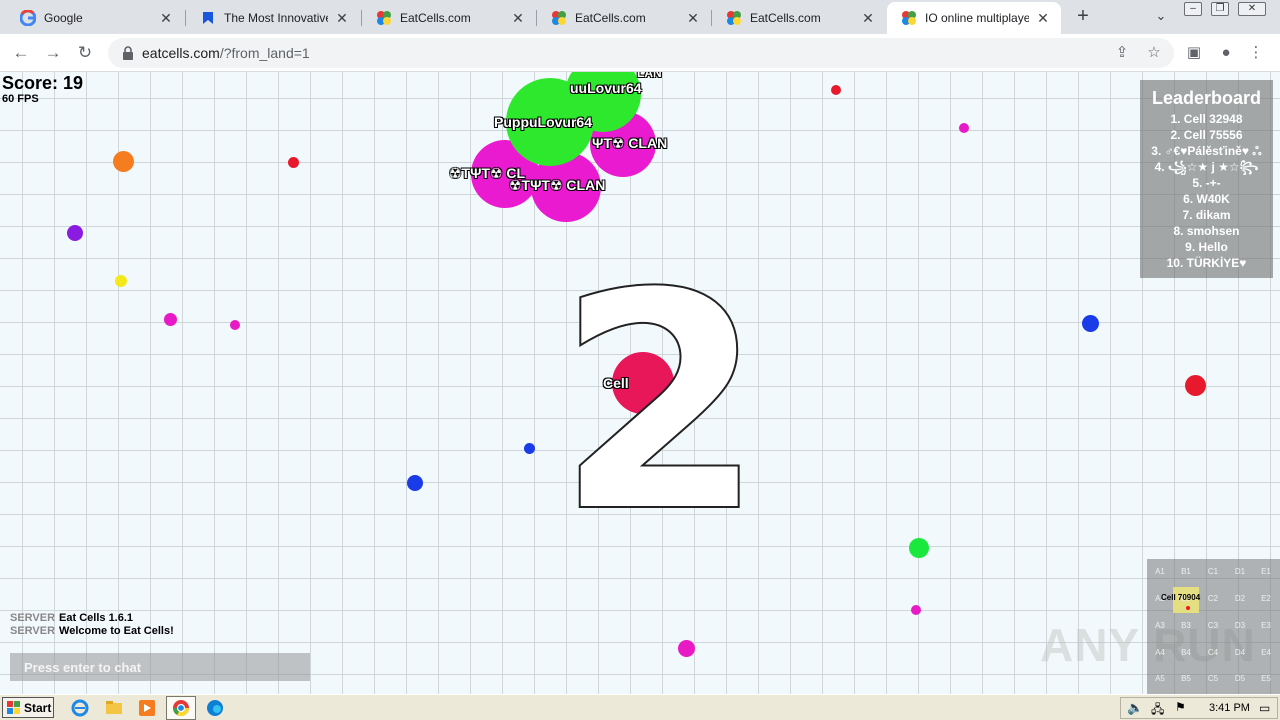 The height and width of the screenshot is (720, 1280). Describe the element at coordinates (28, 707) in the screenshot. I see `start-button: Start` at that location.